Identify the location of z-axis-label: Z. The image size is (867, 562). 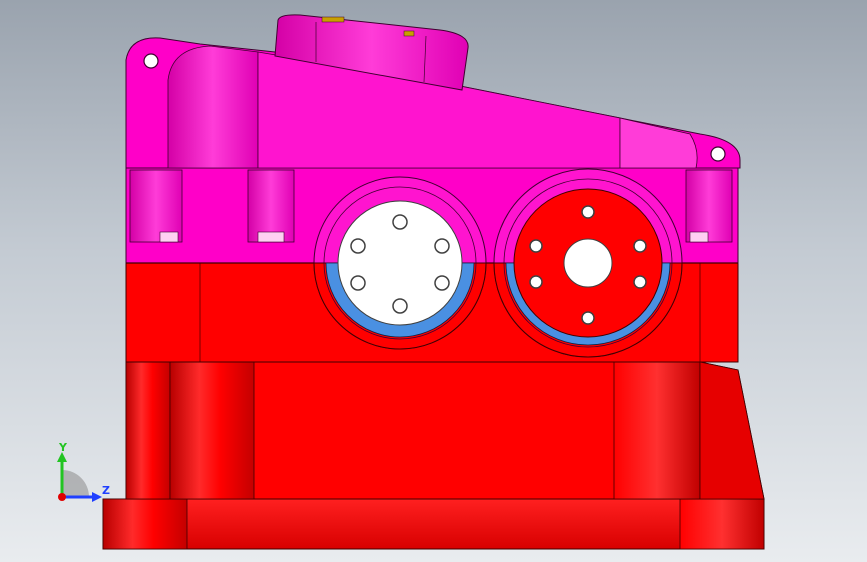
(106, 490).